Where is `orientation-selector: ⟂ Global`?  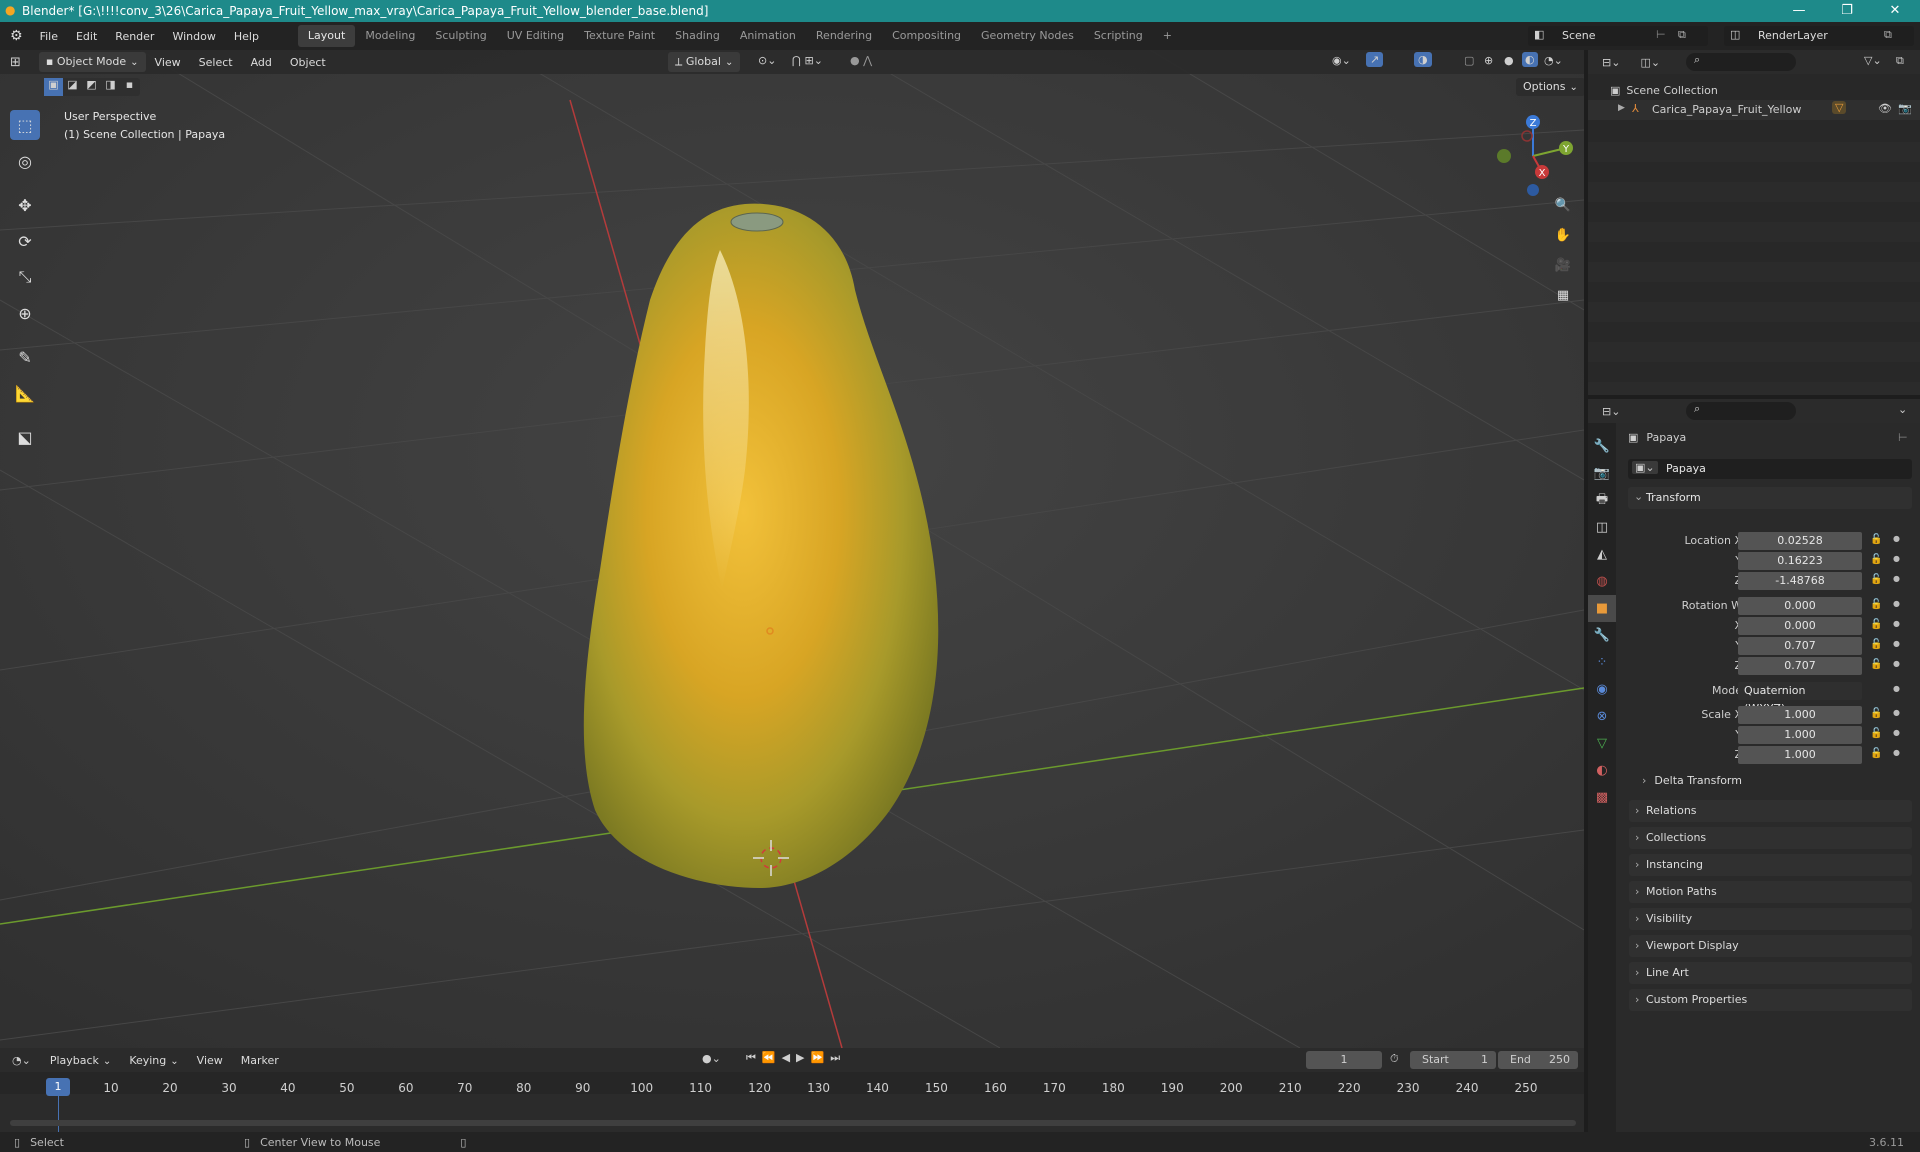 orientation-selector: ⟂ Global is located at coordinates (704, 62).